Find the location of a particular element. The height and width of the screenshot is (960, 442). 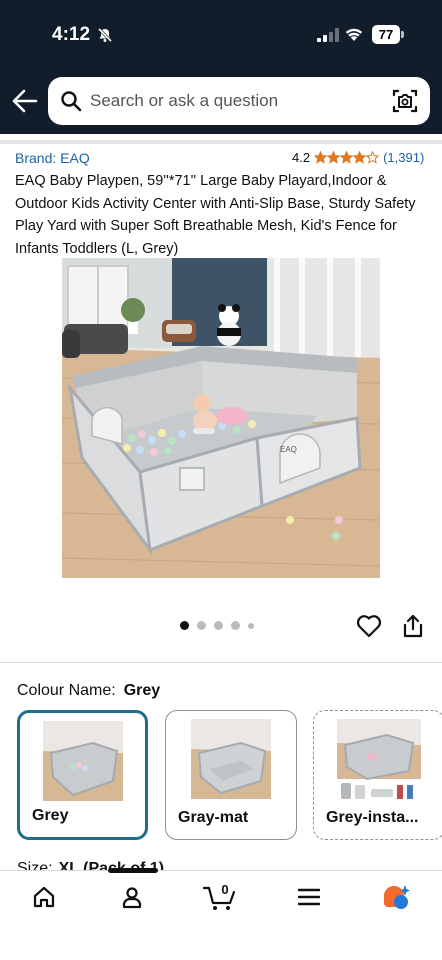

colour-label: Colour Name: is located at coordinates (66, 690).